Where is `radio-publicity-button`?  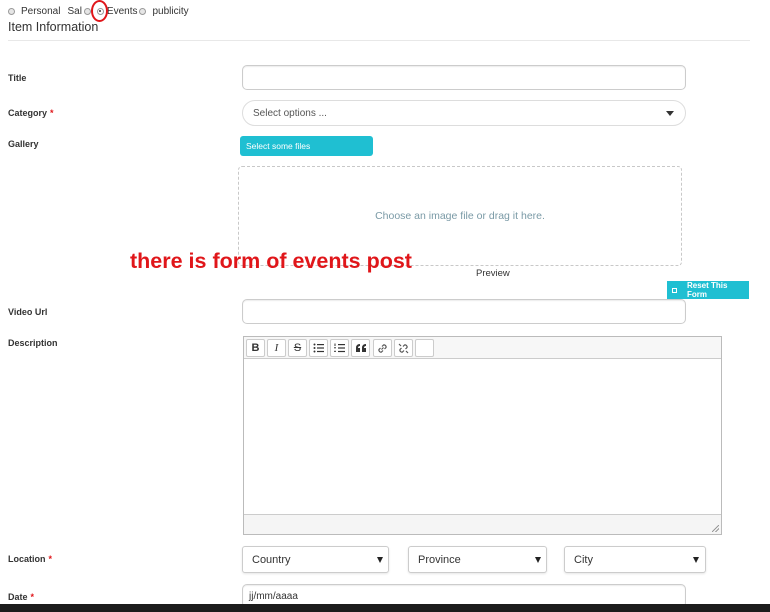
radio-publicity-button is located at coordinates (142, 11).